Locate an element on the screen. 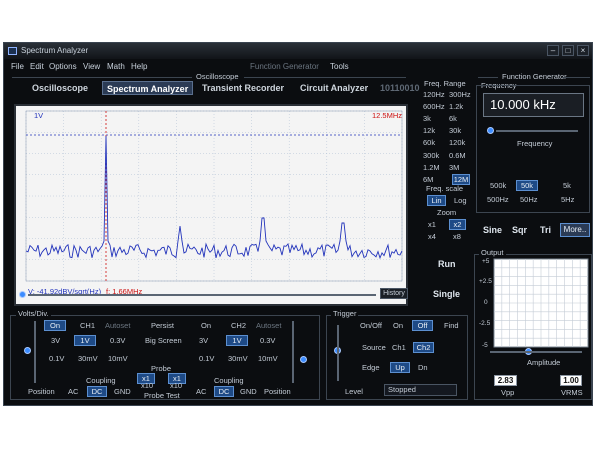 The image size is (600, 450). tab-transient-recorder: Transient Recorder is located at coordinates (243, 88).